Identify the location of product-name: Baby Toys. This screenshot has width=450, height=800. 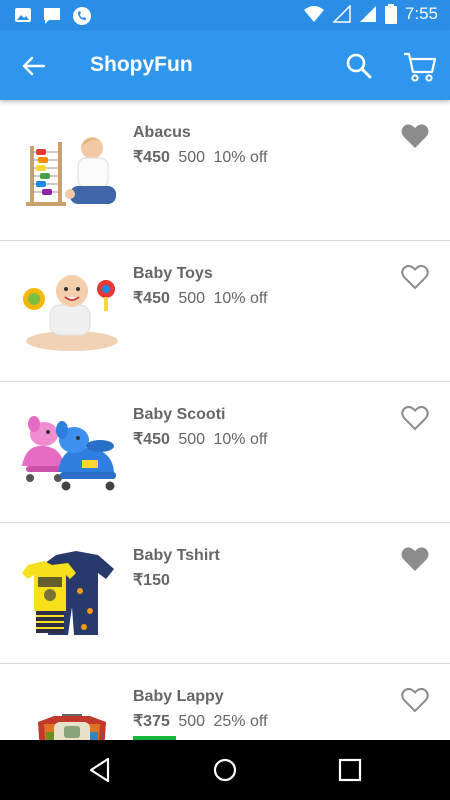
(173, 273).